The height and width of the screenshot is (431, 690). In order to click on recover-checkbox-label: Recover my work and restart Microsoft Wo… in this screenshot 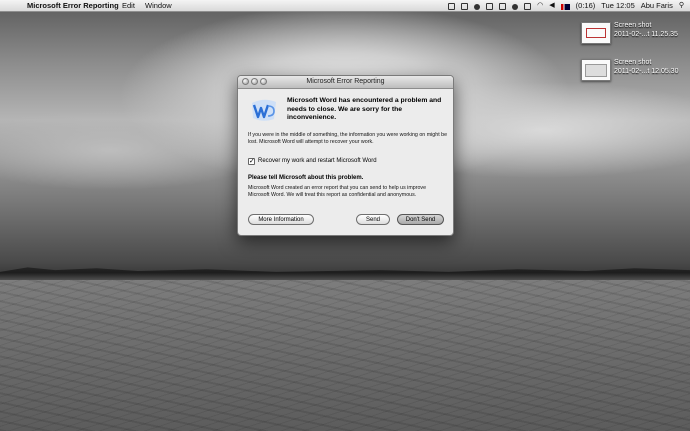, I will do `click(317, 161)`.